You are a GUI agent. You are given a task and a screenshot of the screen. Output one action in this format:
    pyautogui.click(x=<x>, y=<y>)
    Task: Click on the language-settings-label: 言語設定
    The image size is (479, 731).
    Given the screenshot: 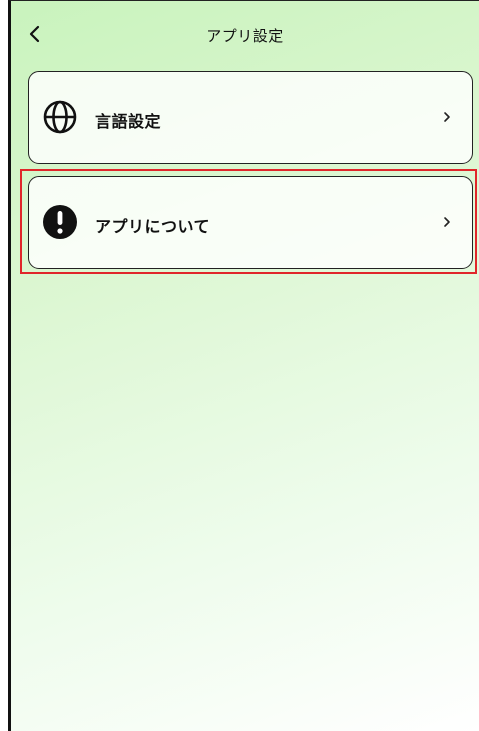 What is the action you would take?
    pyautogui.click(x=128, y=121)
    